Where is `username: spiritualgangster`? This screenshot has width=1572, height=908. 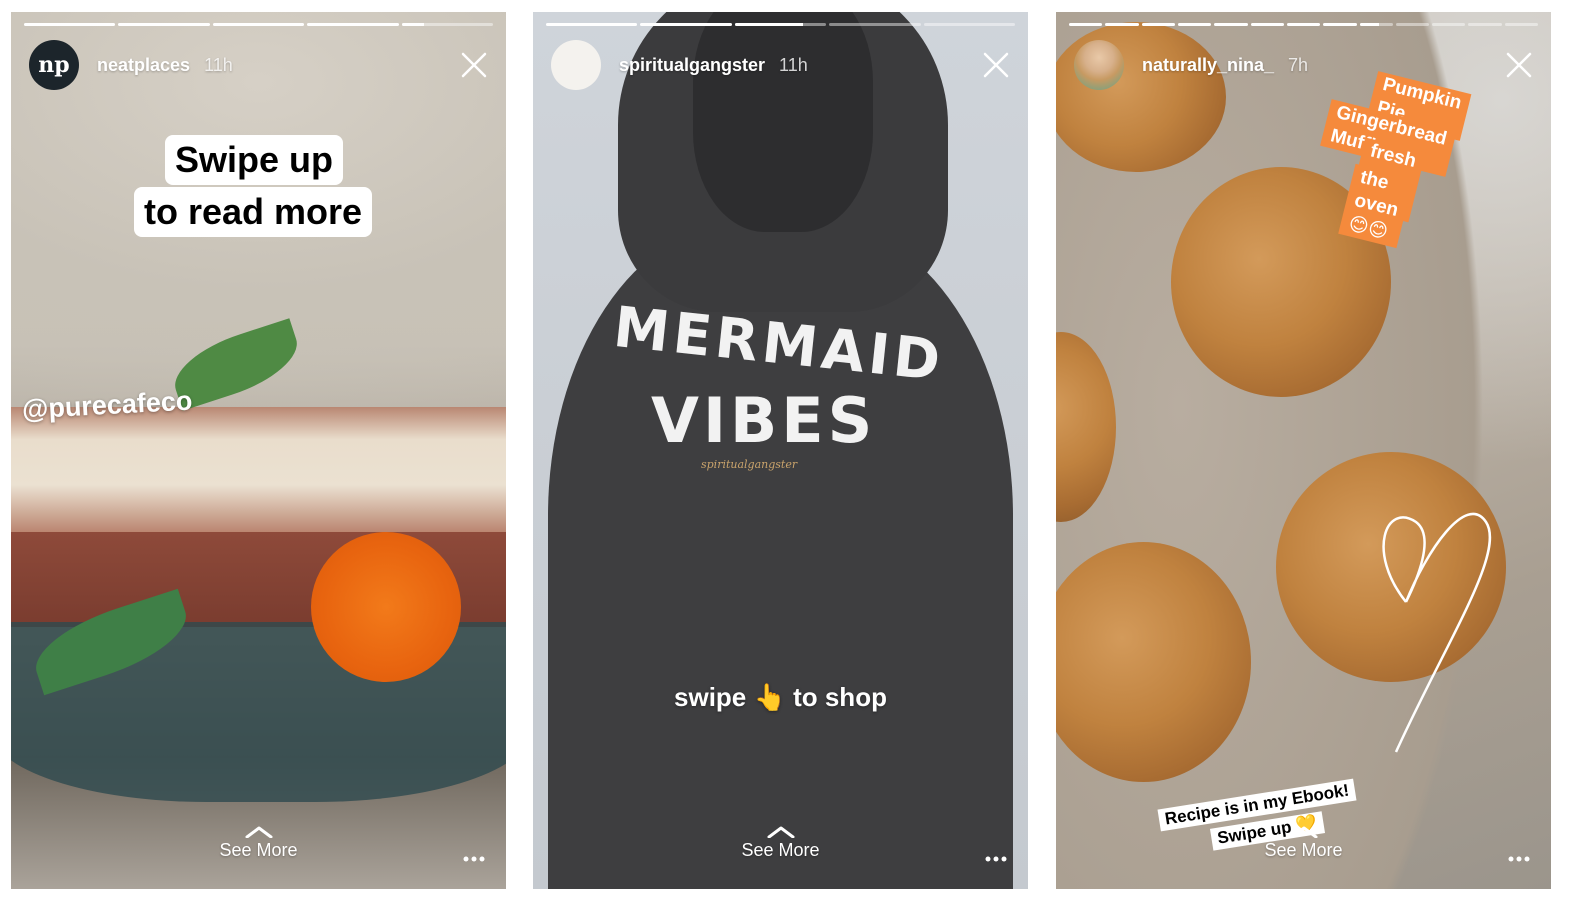 username: spiritualgangster is located at coordinates (692, 65).